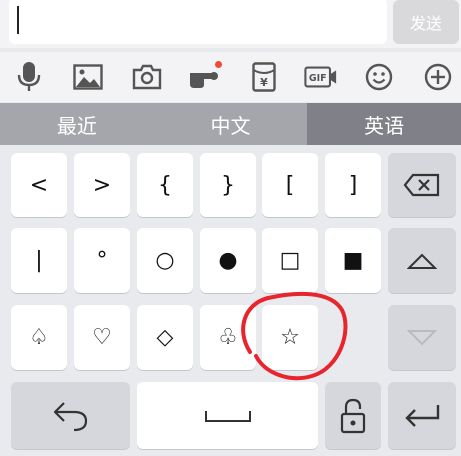 The height and width of the screenshot is (456, 461). What do you see at coordinates (290, 185) in the screenshot?
I see `key-left-bracket: [` at bounding box center [290, 185].